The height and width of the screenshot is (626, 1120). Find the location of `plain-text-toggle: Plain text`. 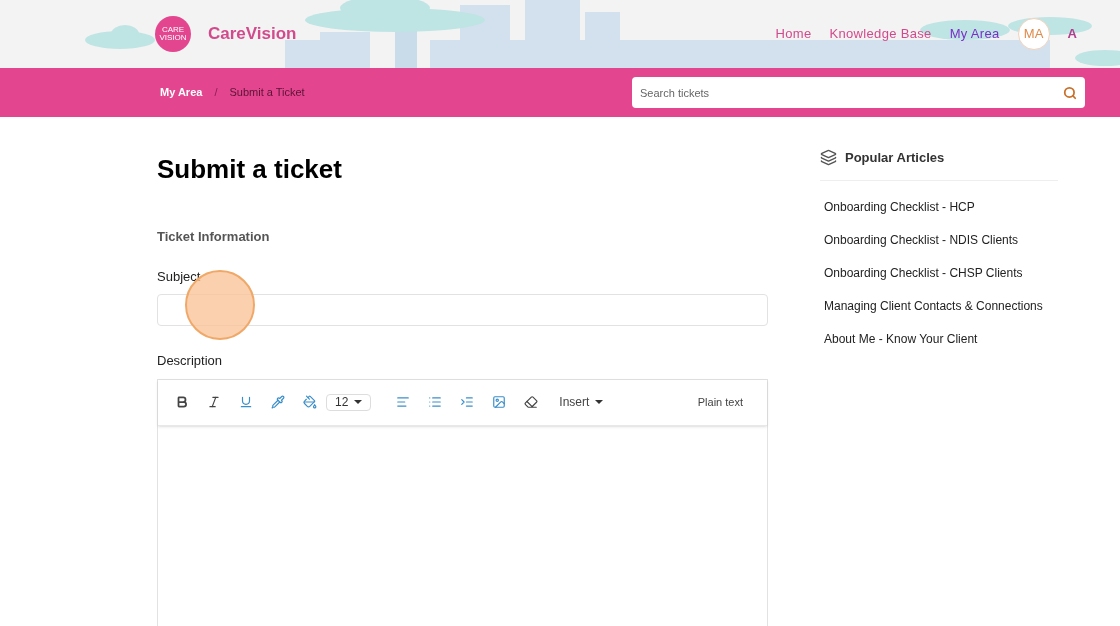

plain-text-toggle: Plain text is located at coordinates (720, 402).